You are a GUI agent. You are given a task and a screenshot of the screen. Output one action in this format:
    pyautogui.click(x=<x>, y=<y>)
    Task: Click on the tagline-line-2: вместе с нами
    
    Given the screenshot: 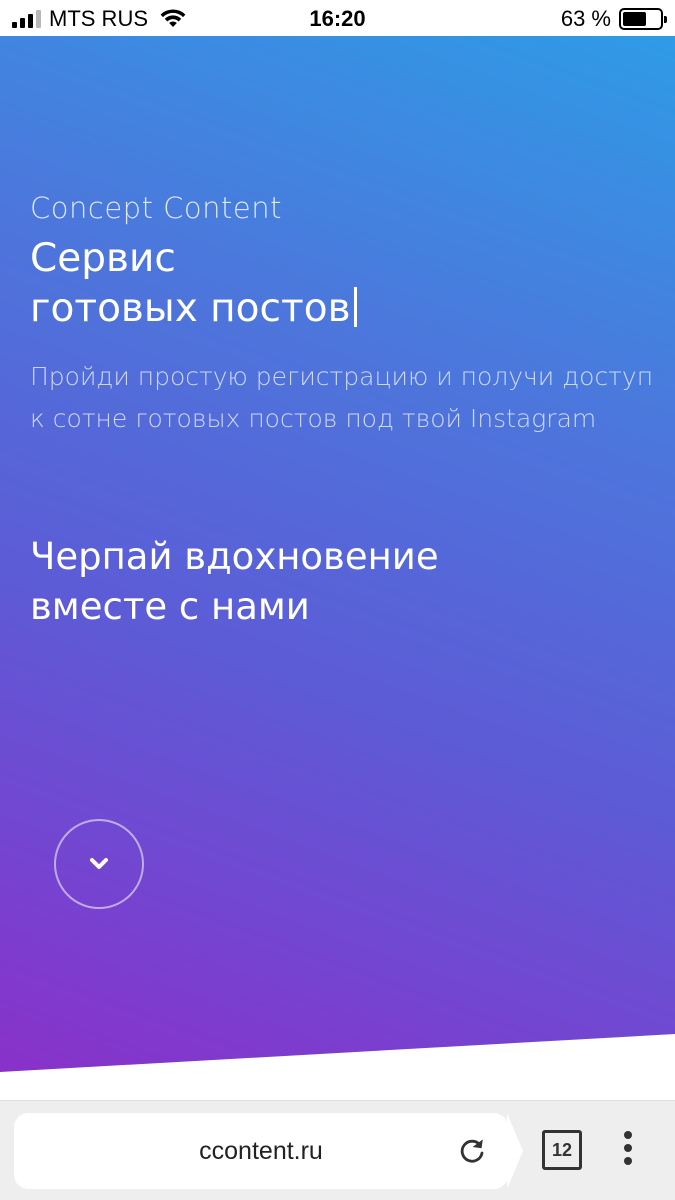 What is the action you would take?
    pyautogui.click(x=170, y=606)
    